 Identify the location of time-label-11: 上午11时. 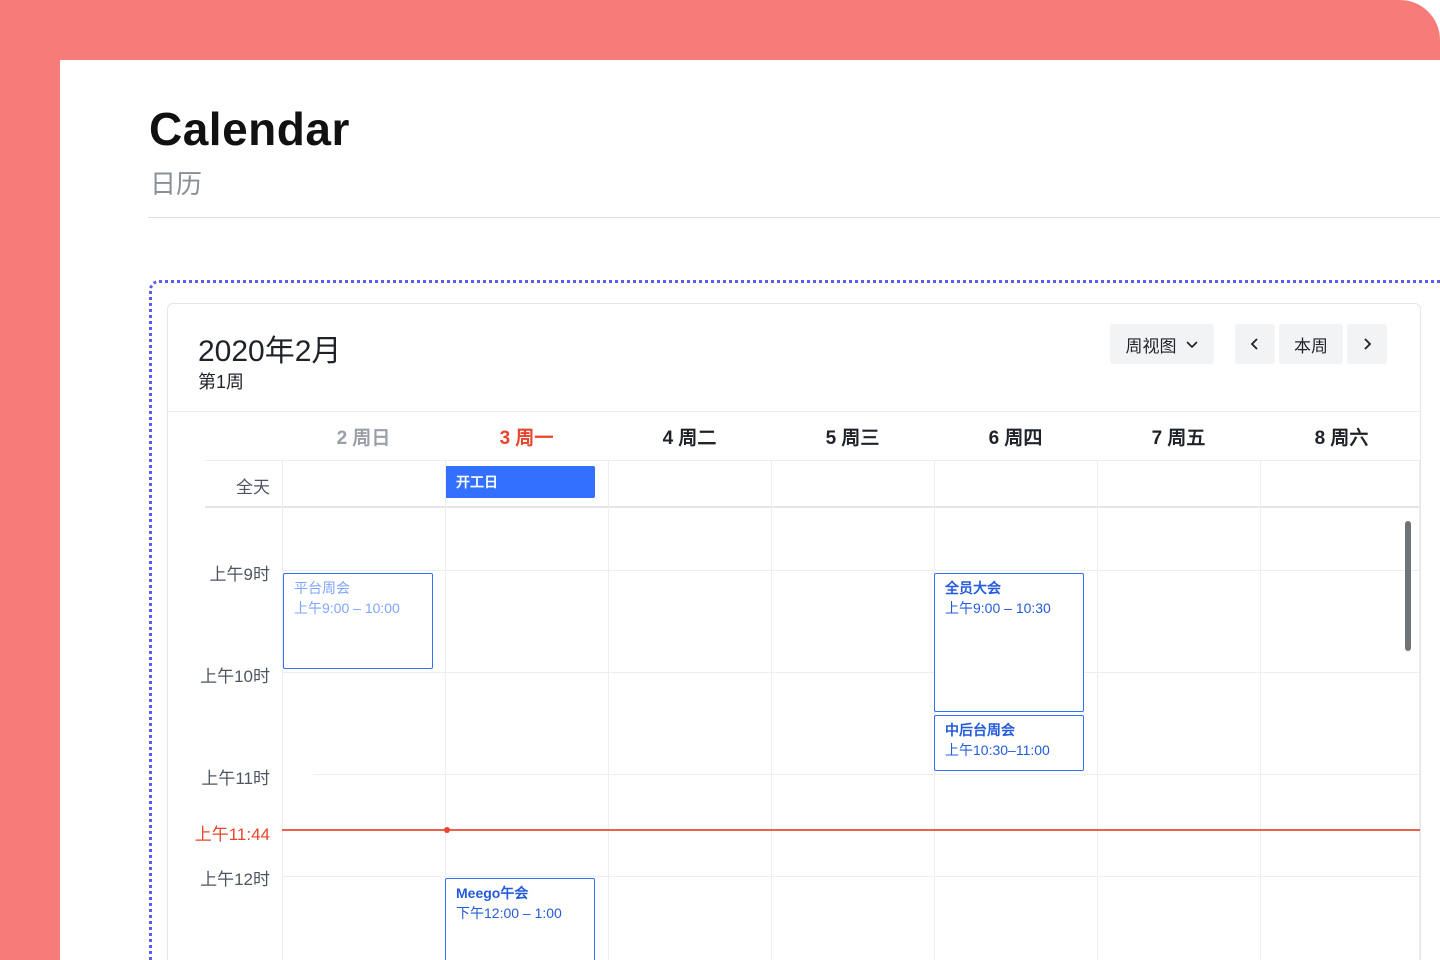
(235, 778).